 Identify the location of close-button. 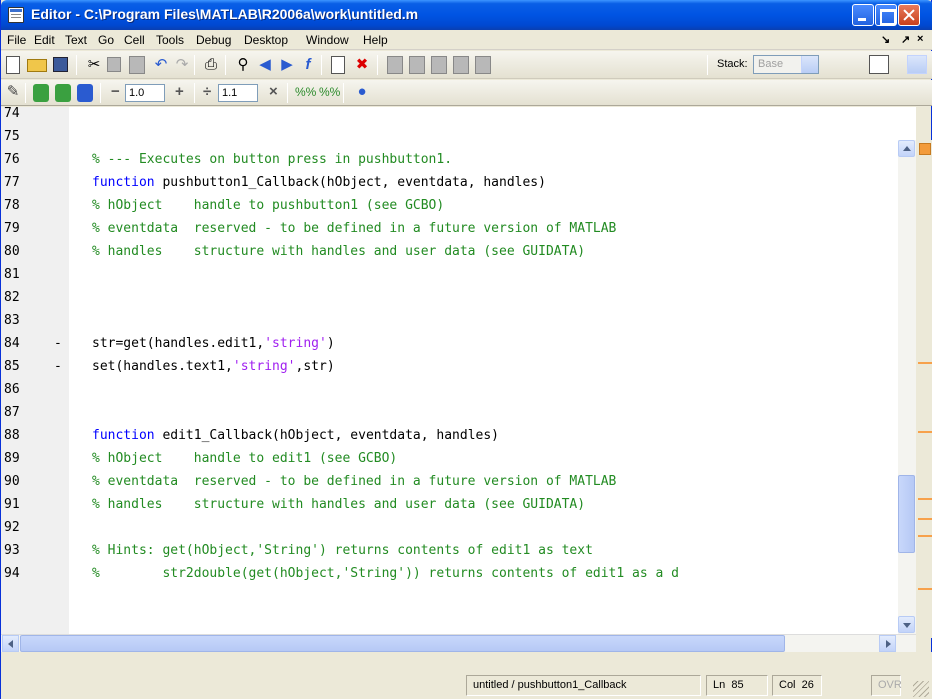
(909, 15).